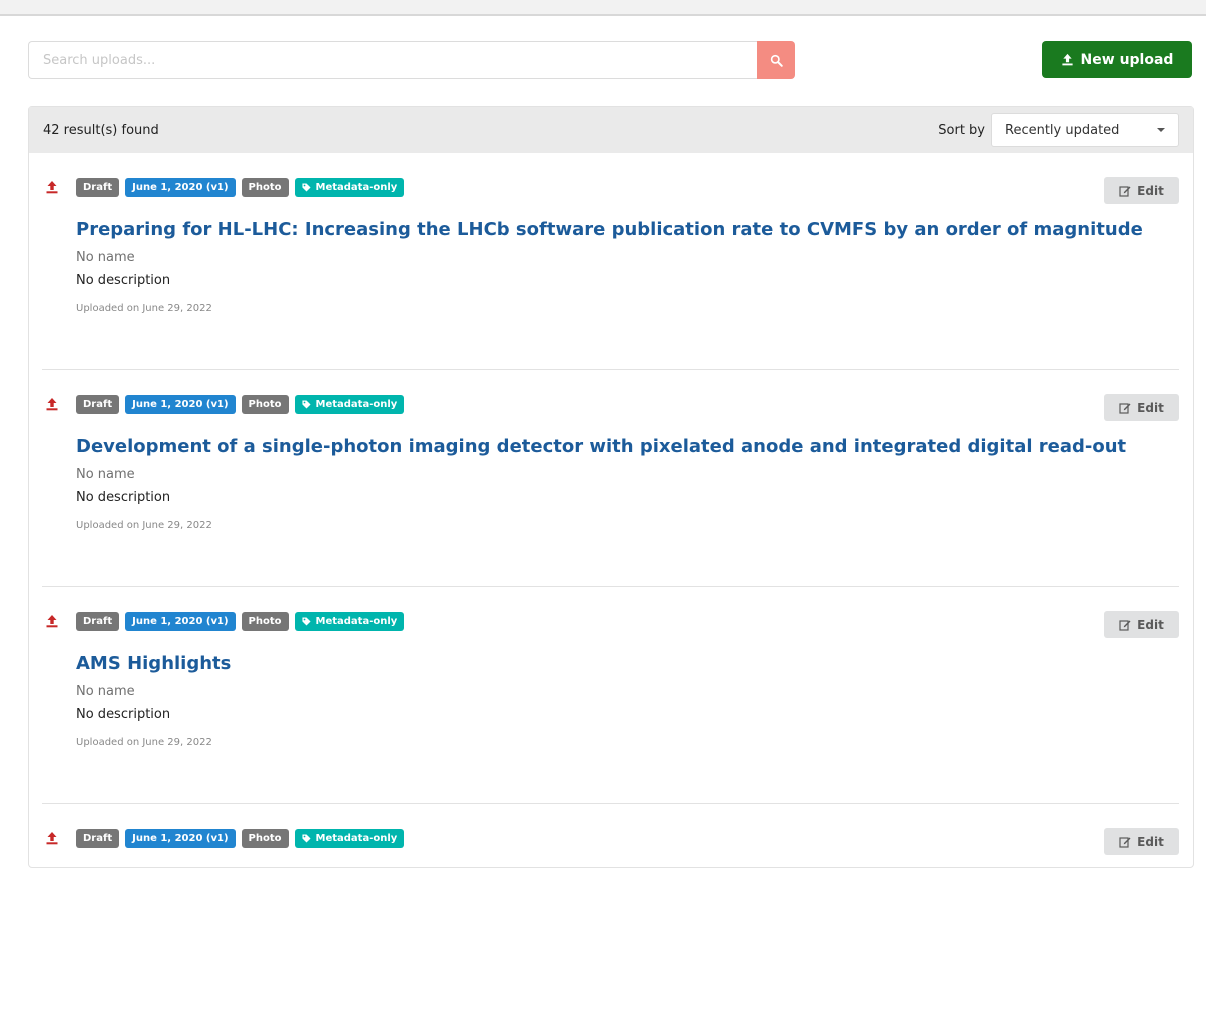  What do you see at coordinates (1161, 130) in the screenshot?
I see `chevron-down-icon` at bounding box center [1161, 130].